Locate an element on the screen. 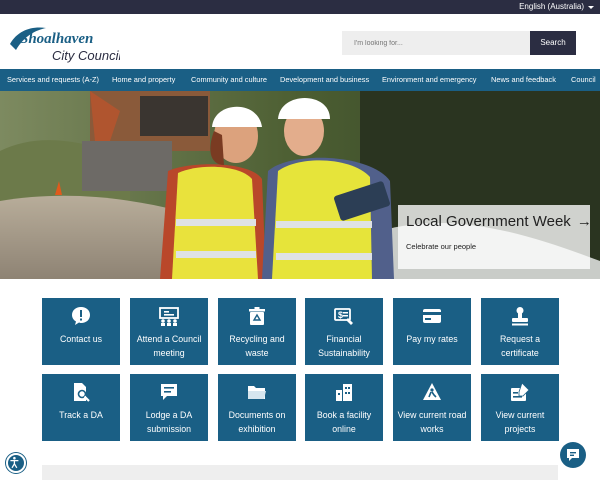 The height and width of the screenshot is (480, 600). chat-button is located at coordinates (573, 455).